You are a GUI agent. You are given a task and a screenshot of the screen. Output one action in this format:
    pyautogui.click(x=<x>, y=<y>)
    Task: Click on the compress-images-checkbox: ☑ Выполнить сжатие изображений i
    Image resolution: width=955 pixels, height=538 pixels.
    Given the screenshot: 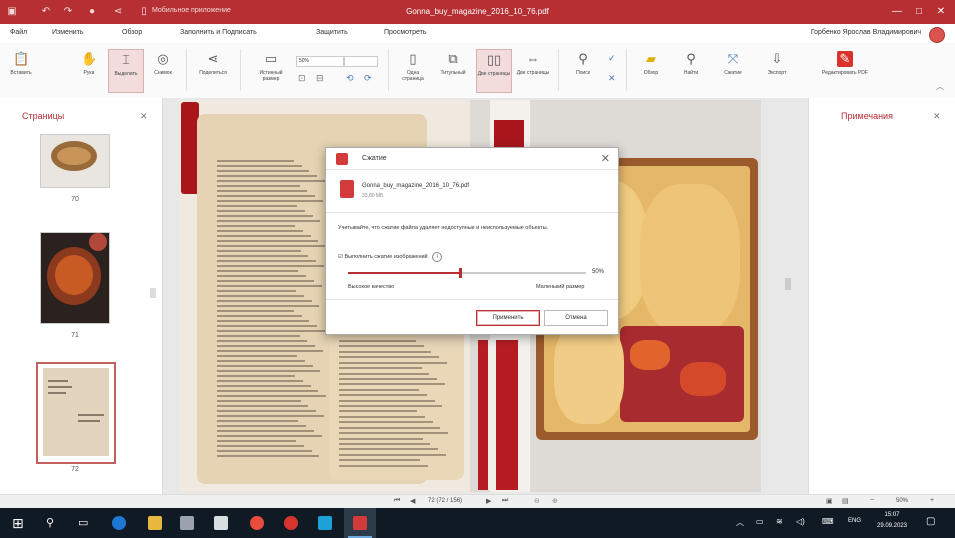 What is the action you would take?
    pyautogui.click(x=390, y=257)
    